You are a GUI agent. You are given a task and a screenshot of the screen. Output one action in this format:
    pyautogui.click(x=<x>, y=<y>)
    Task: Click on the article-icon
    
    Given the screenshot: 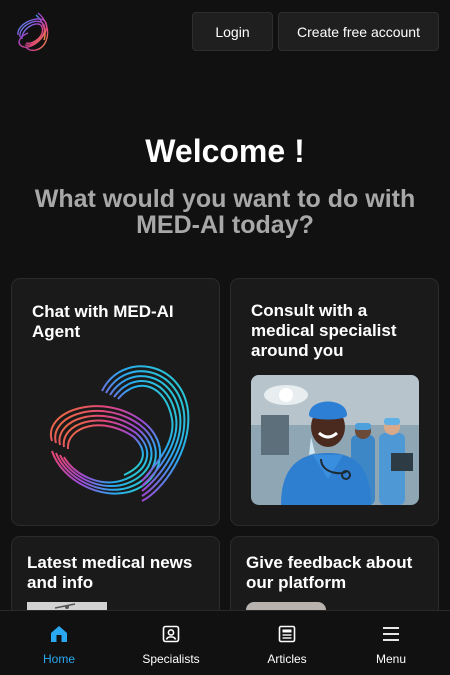 What is the action you would take?
    pyautogui.click(x=287, y=634)
    